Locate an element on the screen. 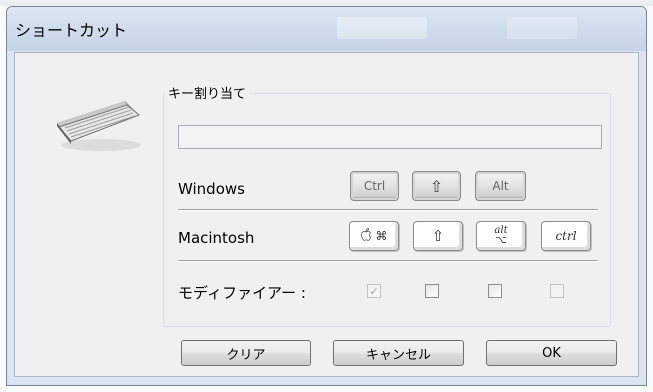 This screenshot has width=653, height=392. ctrl-key-label: Ctrl is located at coordinates (374, 186).